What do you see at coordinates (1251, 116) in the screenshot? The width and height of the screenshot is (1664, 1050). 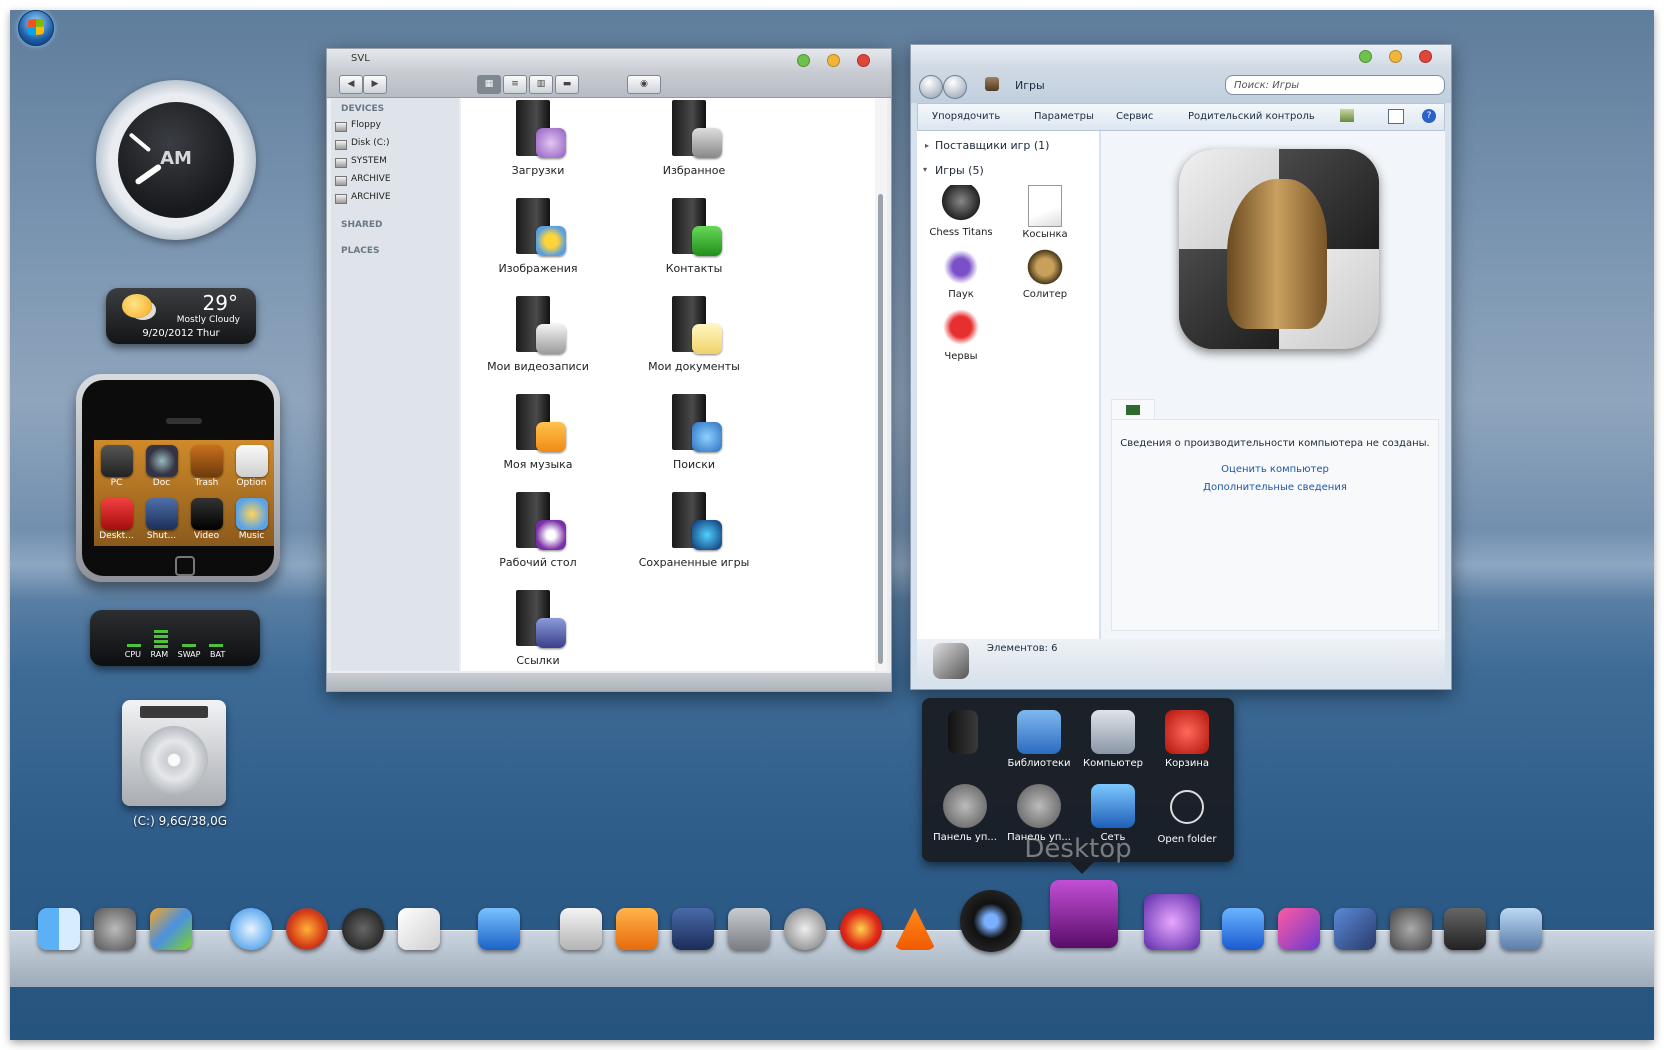 I see `parental-controls-button: Родительский контроль` at bounding box center [1251, 116].